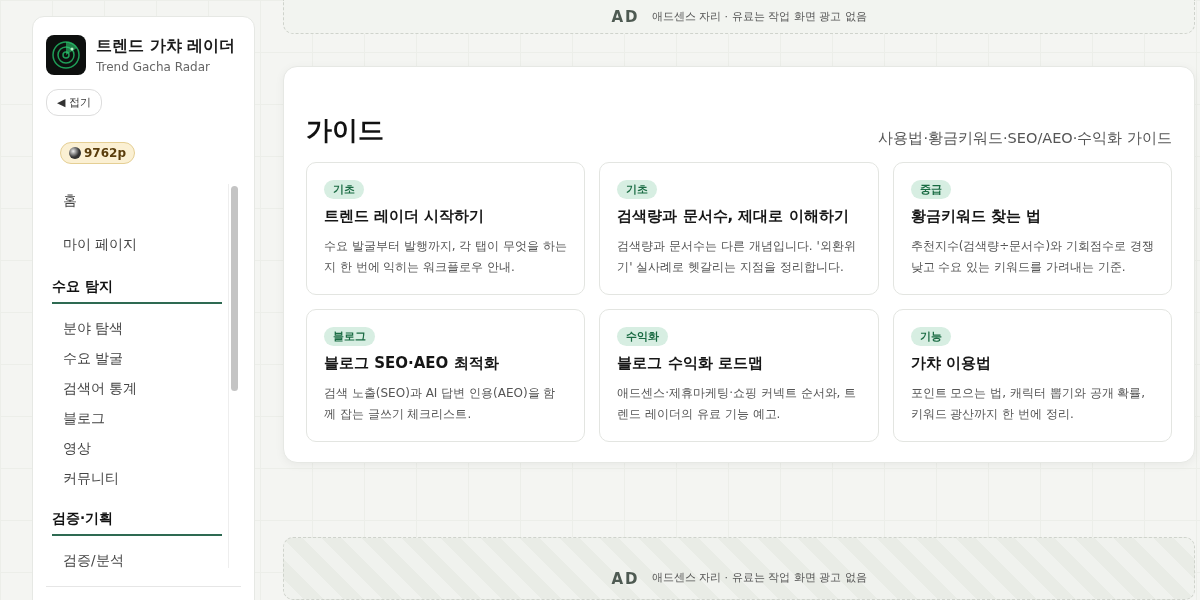 This screenshot has width=1200, height=600. I want to click on card-title: 황금키워드 찾는 법, so click(976, 217).